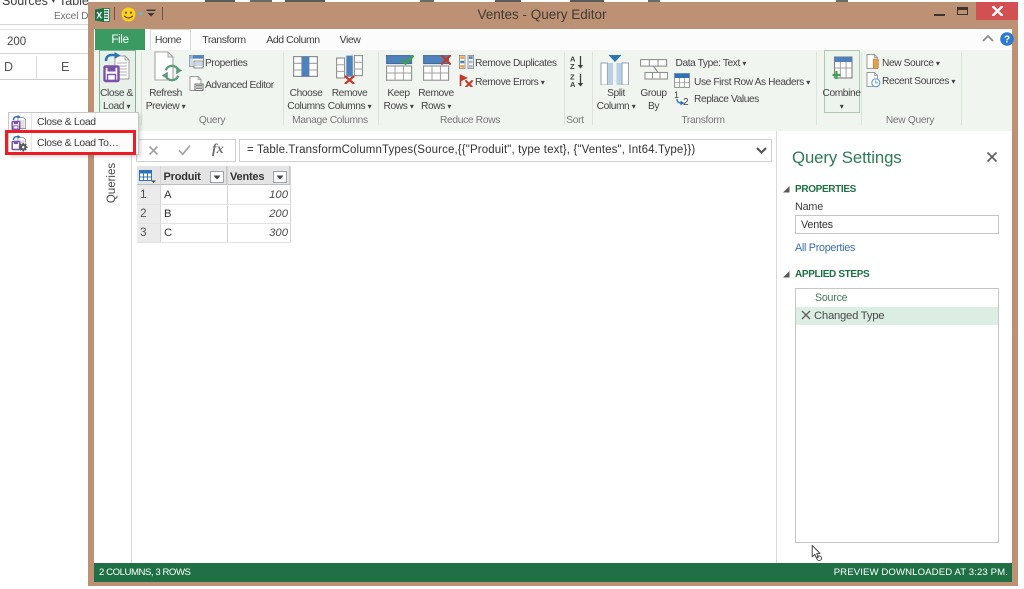 This screenshot has height=589, width=1024. What do you see at coordinates (676, 95) in the screenshot?
I see `svg-text: 1` at bounding box center [676, 95].